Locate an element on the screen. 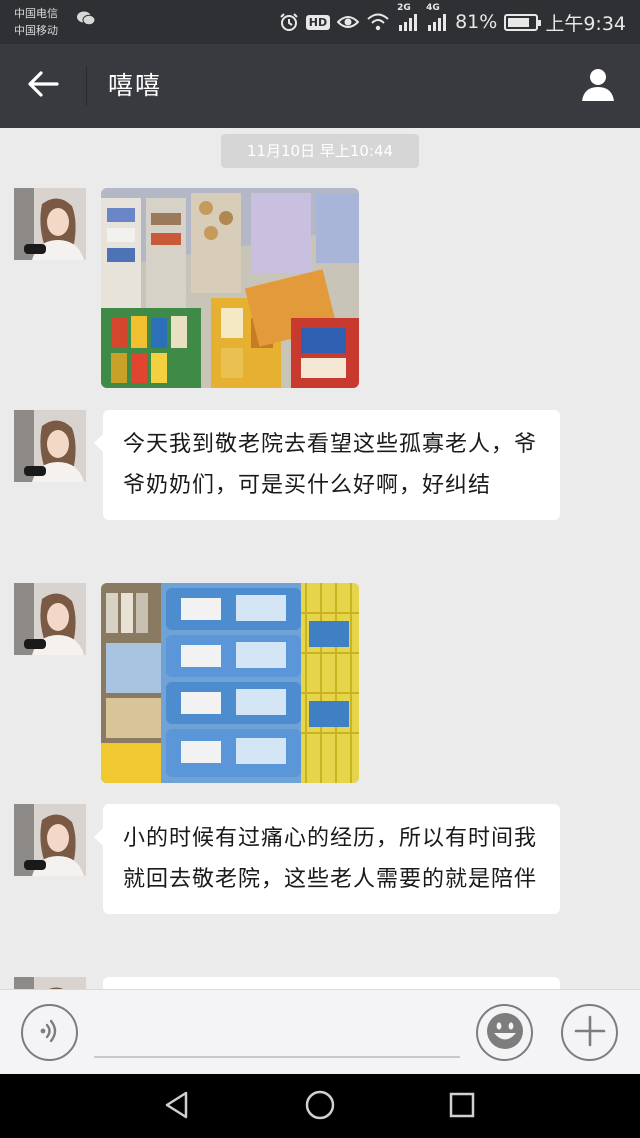 The image size is (640, 1138). home-circle-icon is located at coordinates (320, 1107).